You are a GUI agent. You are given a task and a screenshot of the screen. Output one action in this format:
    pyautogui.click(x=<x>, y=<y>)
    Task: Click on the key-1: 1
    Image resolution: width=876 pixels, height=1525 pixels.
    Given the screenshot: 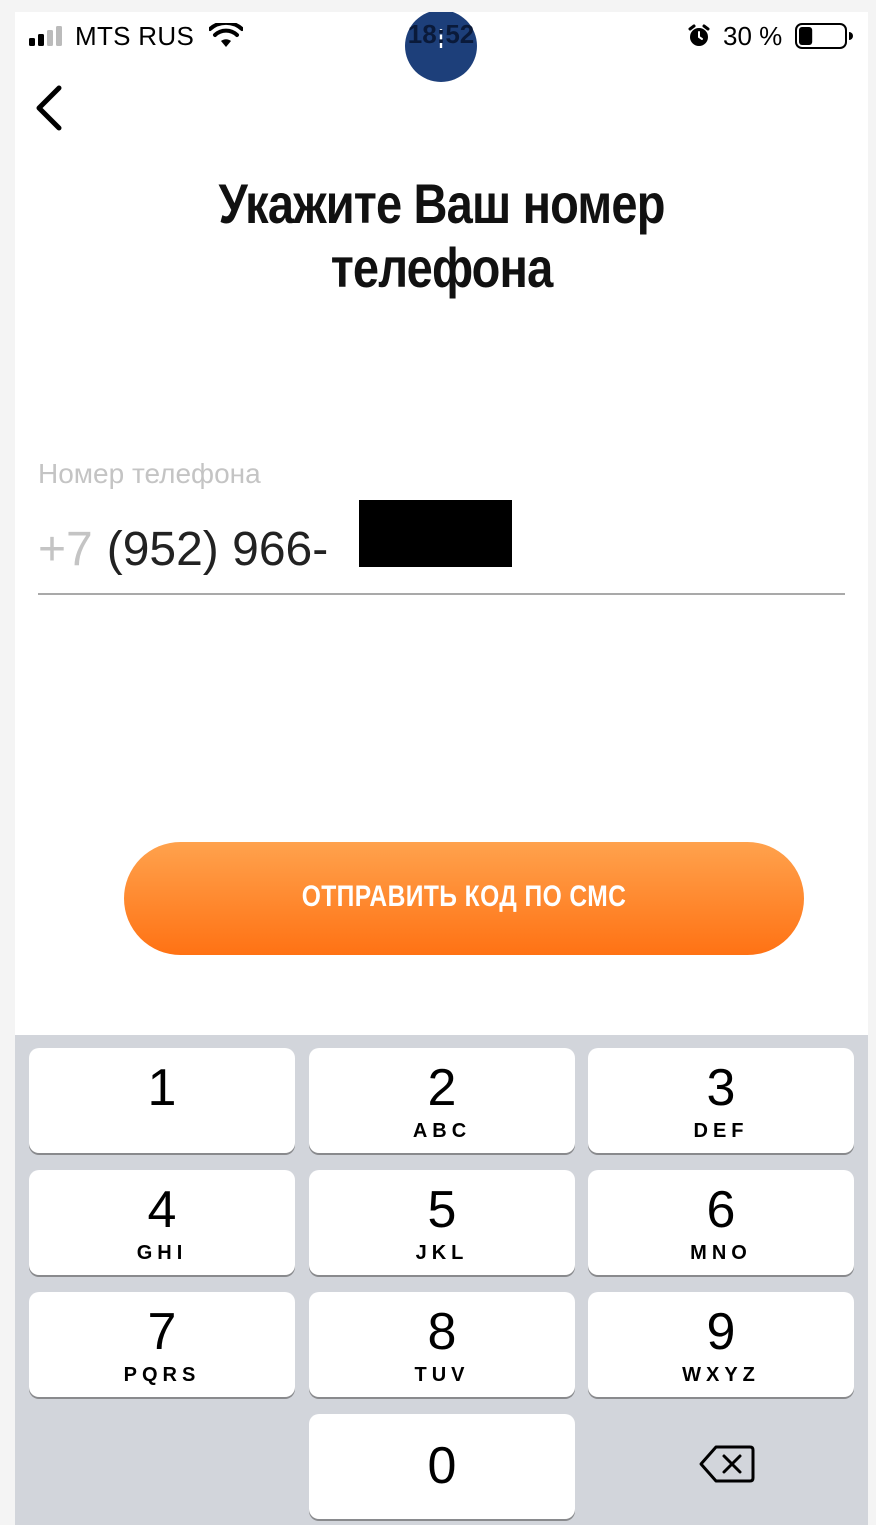 What is the action you would take?
    pyautogui.click(x=162, y=1100)
    